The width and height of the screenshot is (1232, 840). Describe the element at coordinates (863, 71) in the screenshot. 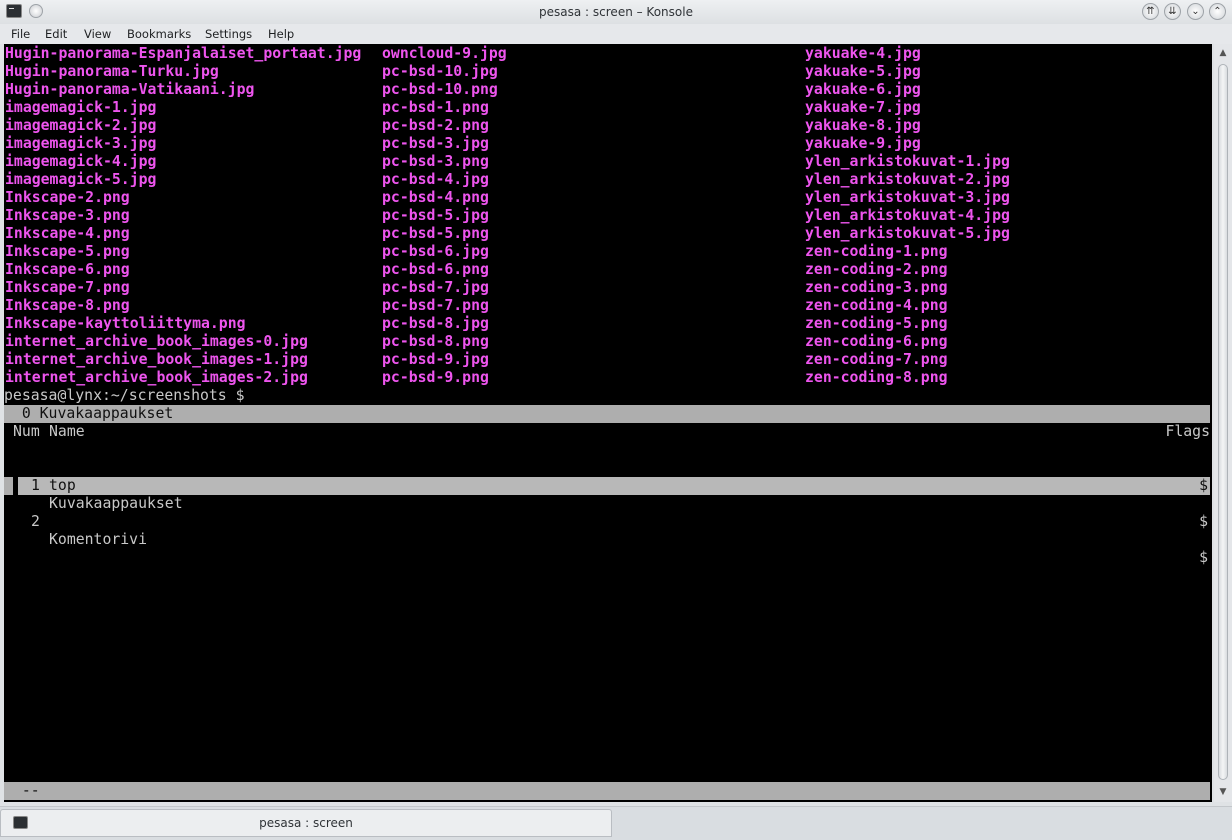

I see `filename: yakuake-5.jpg` at that location.